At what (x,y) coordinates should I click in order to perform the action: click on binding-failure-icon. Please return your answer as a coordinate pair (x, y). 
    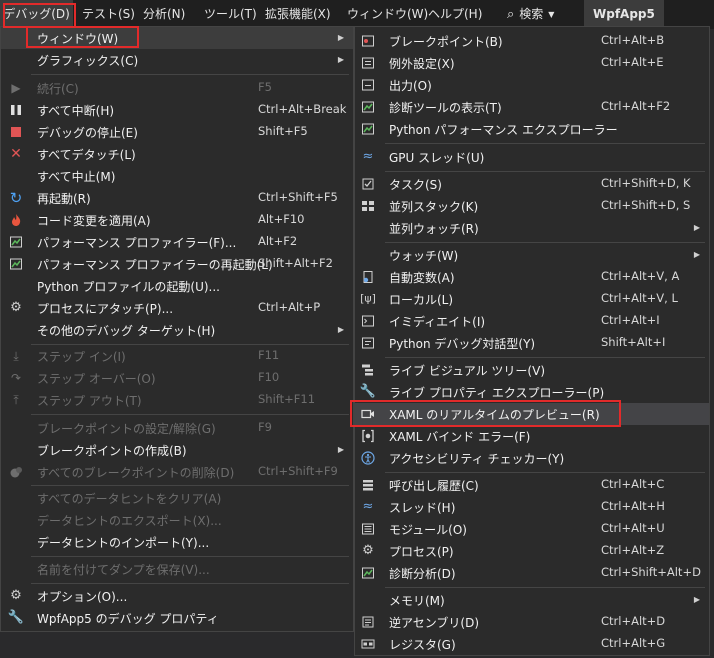
    Looking at the image, I should click on (368, 436).